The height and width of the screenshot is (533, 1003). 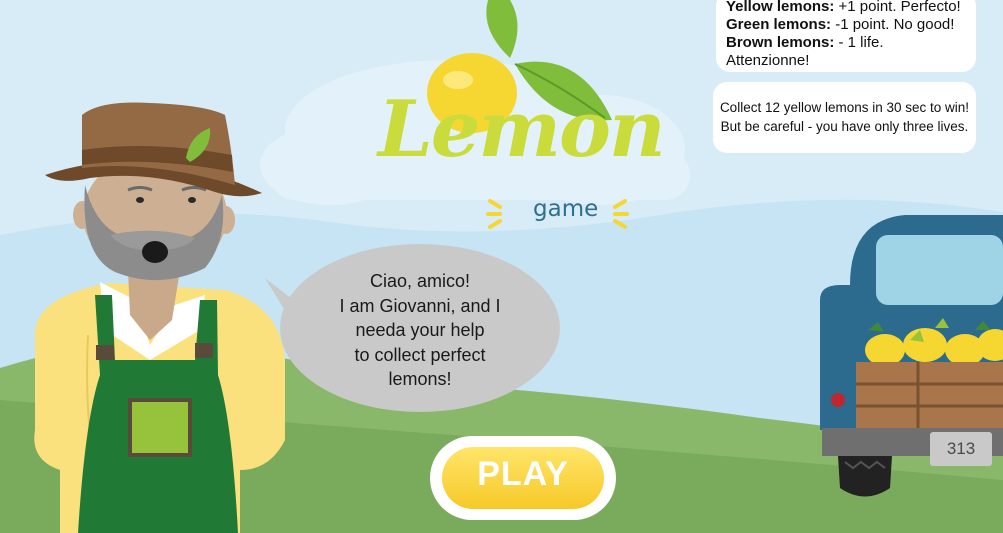 What do you see at coordinates (961, 449) in the screenshot?
I see `license-plate: 313` at bounding box center [961, 449].